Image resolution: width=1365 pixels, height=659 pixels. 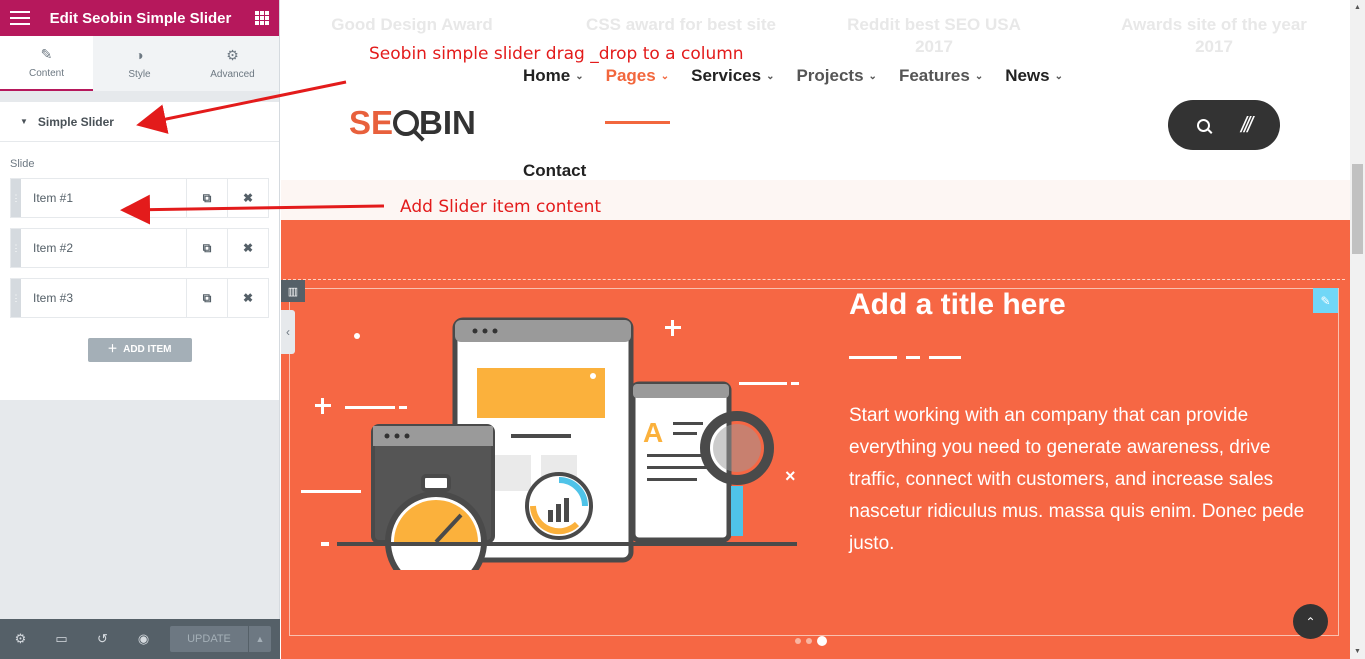 I want to click on repeater-item-title: Item #3, so click(x=103, y=298).